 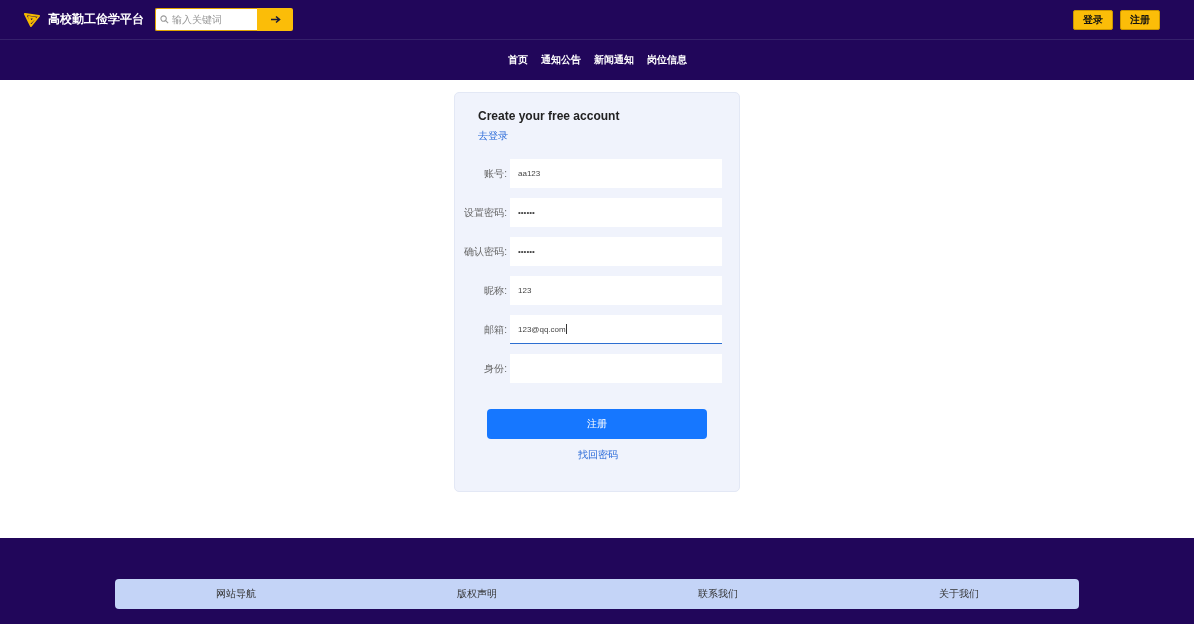 I want to click on header-button: 登录, so click(x=1093, y=19).